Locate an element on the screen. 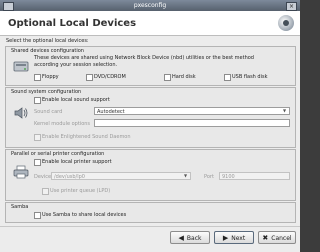 This screenshot has height=252, width=320. dvd-cdrom-checkbox is located at coordinates (89, 77).